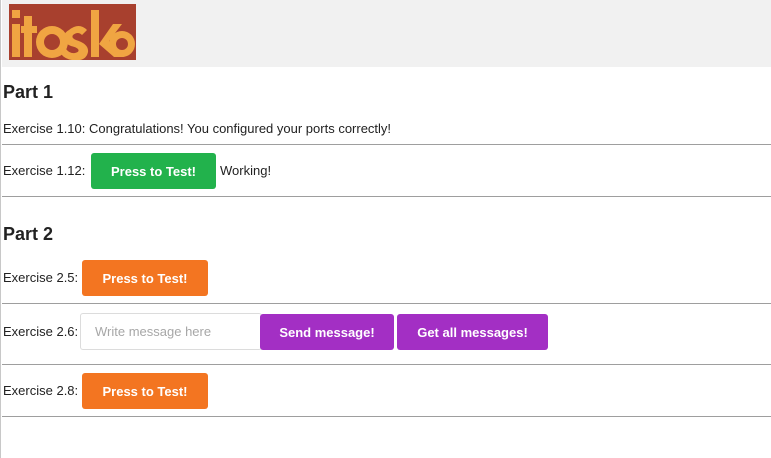 This screenshot has width=771, height=458. I want to click on exercise-2-8-label: Exercise 2.8:, so click(41, 390).